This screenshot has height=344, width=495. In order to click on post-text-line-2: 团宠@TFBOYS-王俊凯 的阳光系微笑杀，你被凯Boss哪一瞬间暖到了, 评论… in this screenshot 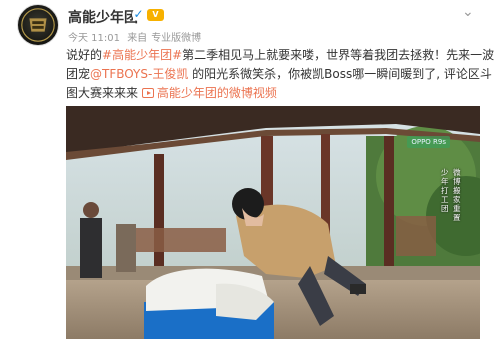, I will do `click(279, 74)`.